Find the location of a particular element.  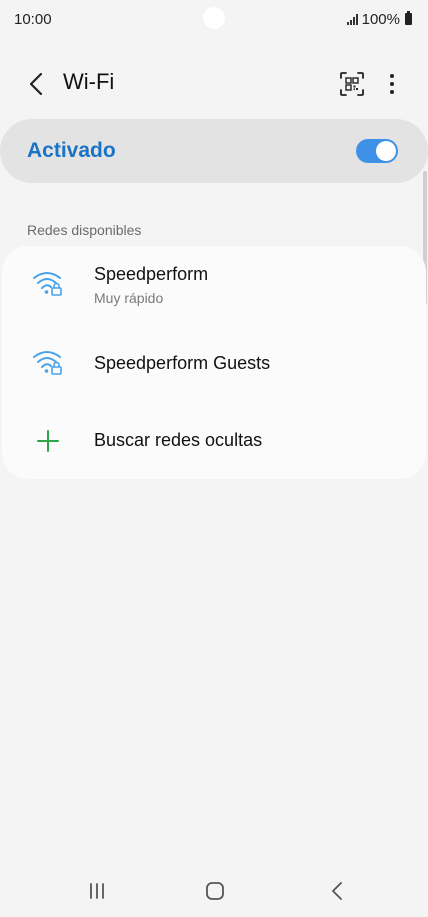

network-name: Speedperform is located at coordinates (151, 274).